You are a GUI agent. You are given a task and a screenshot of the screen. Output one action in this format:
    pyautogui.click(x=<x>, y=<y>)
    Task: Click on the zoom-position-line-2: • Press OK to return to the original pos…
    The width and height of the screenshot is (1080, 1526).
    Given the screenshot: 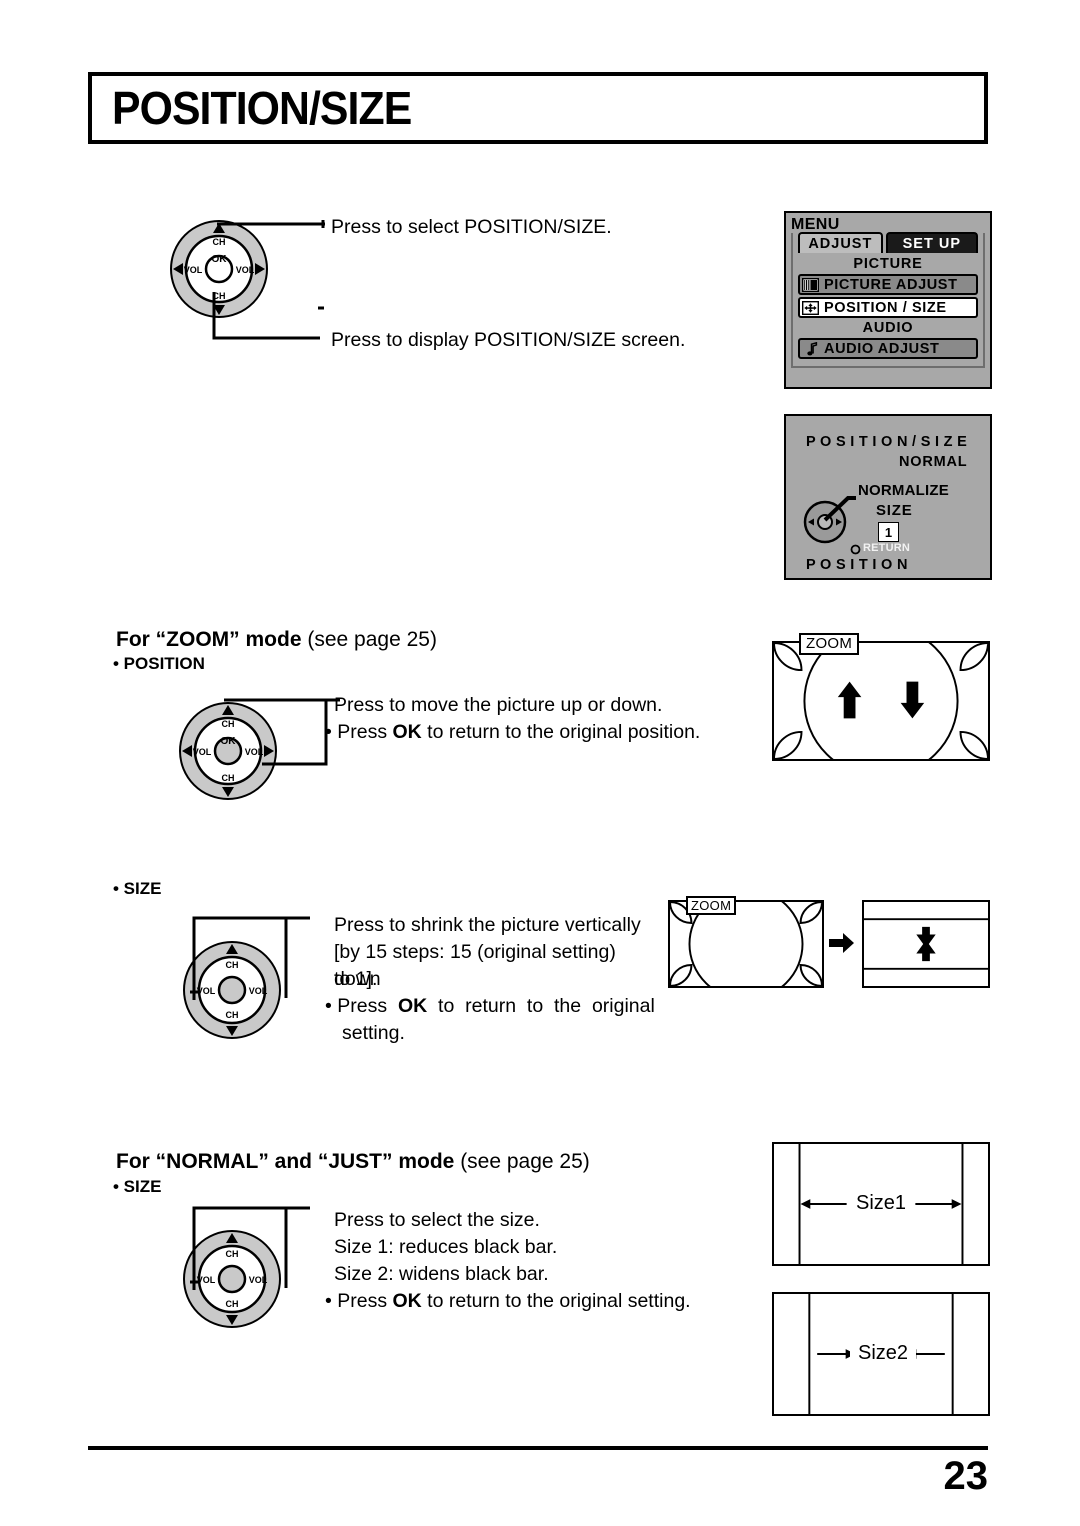 What is the action you would take?
    pyautogui.click(x=513, y=732)
    